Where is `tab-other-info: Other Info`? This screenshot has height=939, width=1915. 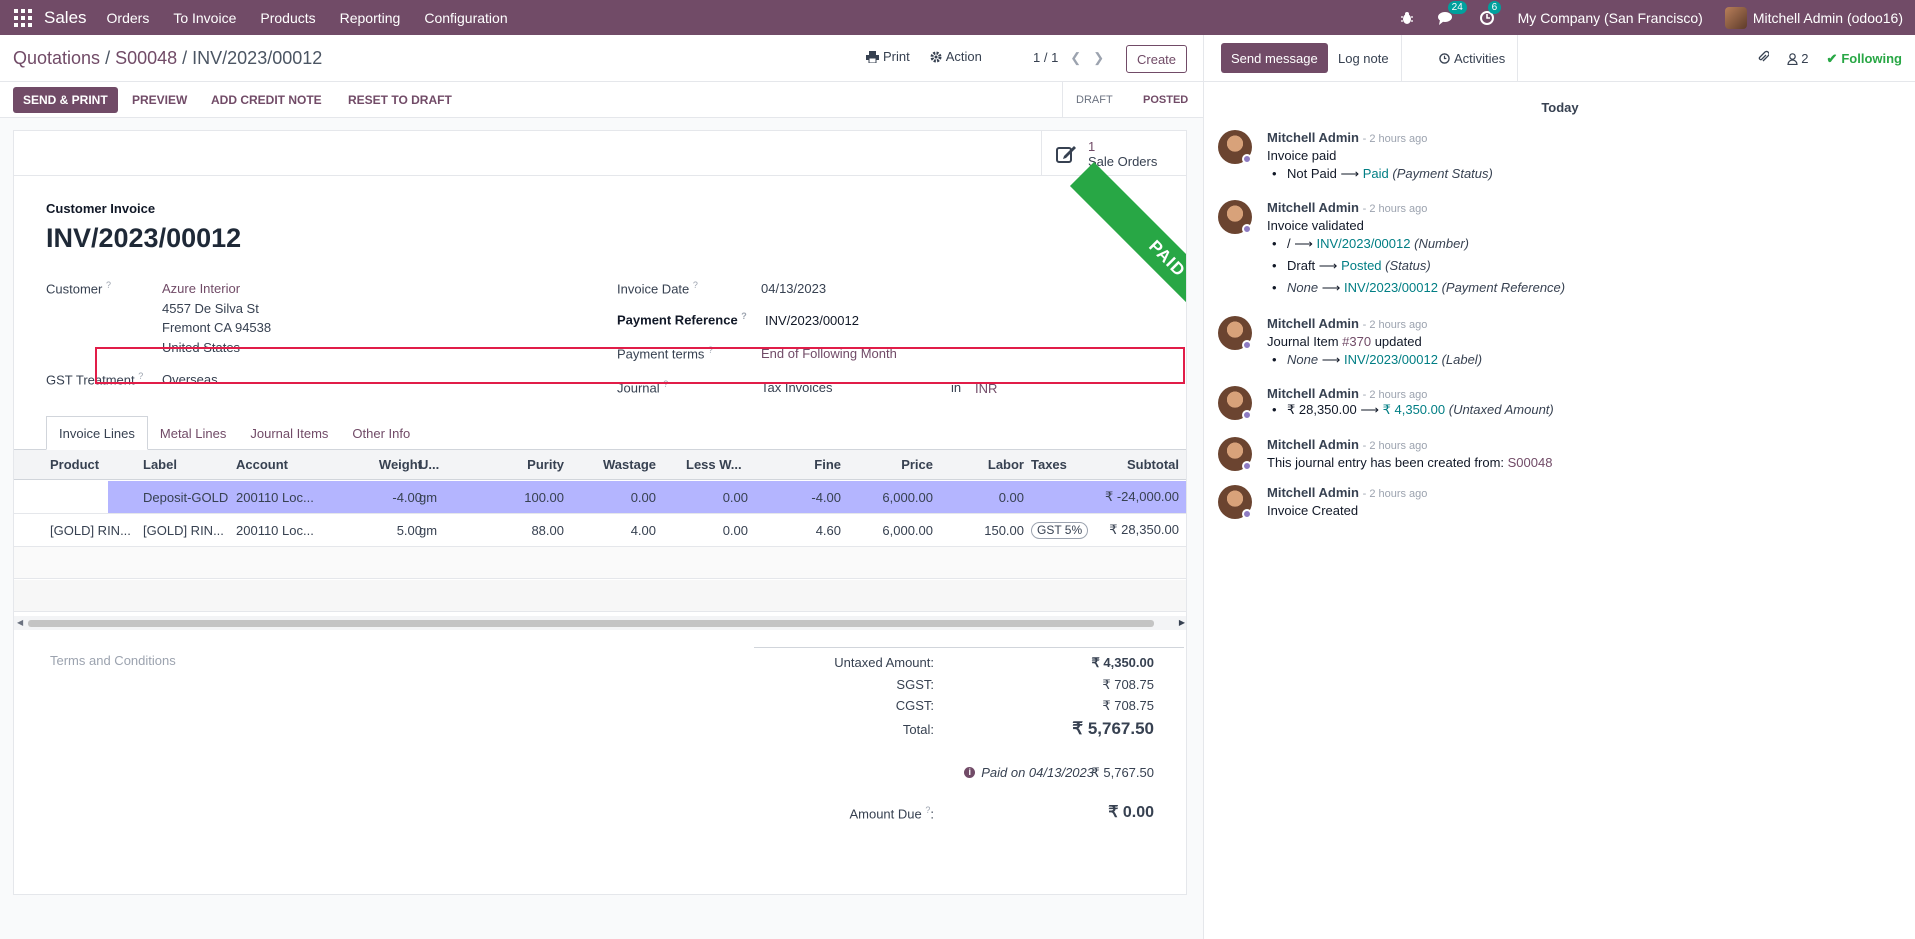 tab-other-info: Other Info is located at coordinates (381, 433).